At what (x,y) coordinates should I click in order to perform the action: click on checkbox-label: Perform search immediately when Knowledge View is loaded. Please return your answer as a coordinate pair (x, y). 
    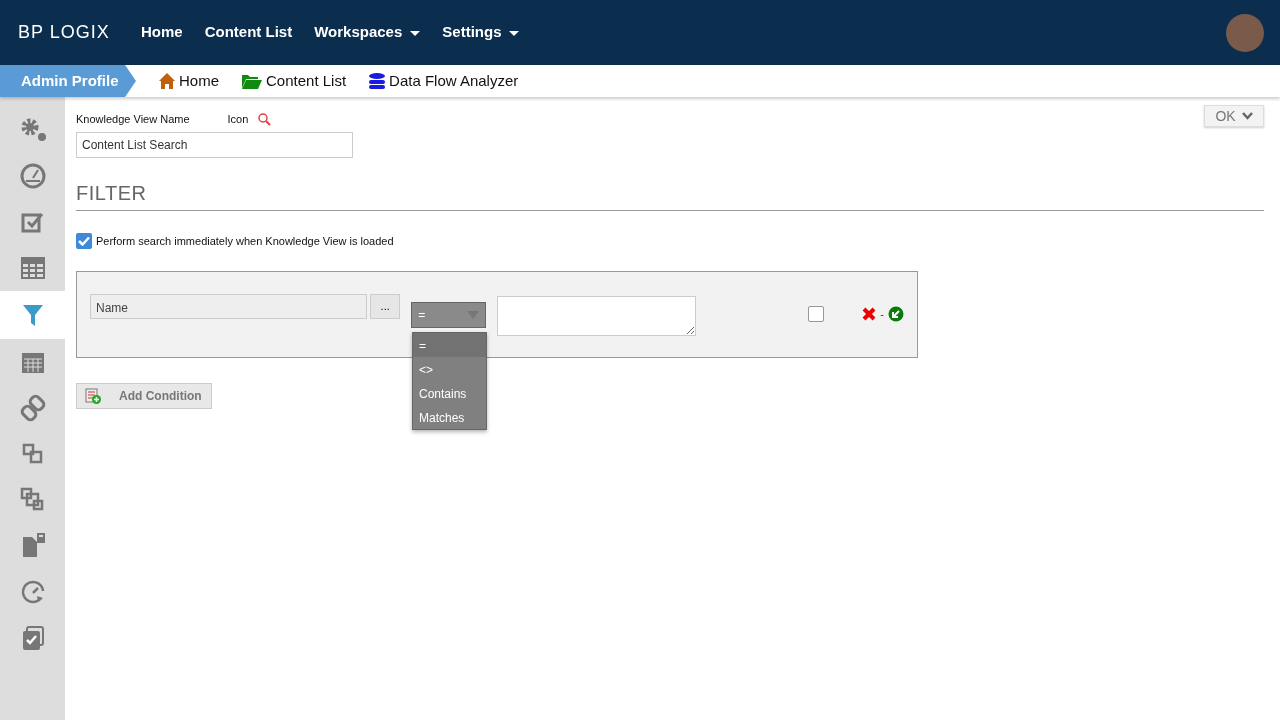
    Looking at the image, I should click on (245, 241).